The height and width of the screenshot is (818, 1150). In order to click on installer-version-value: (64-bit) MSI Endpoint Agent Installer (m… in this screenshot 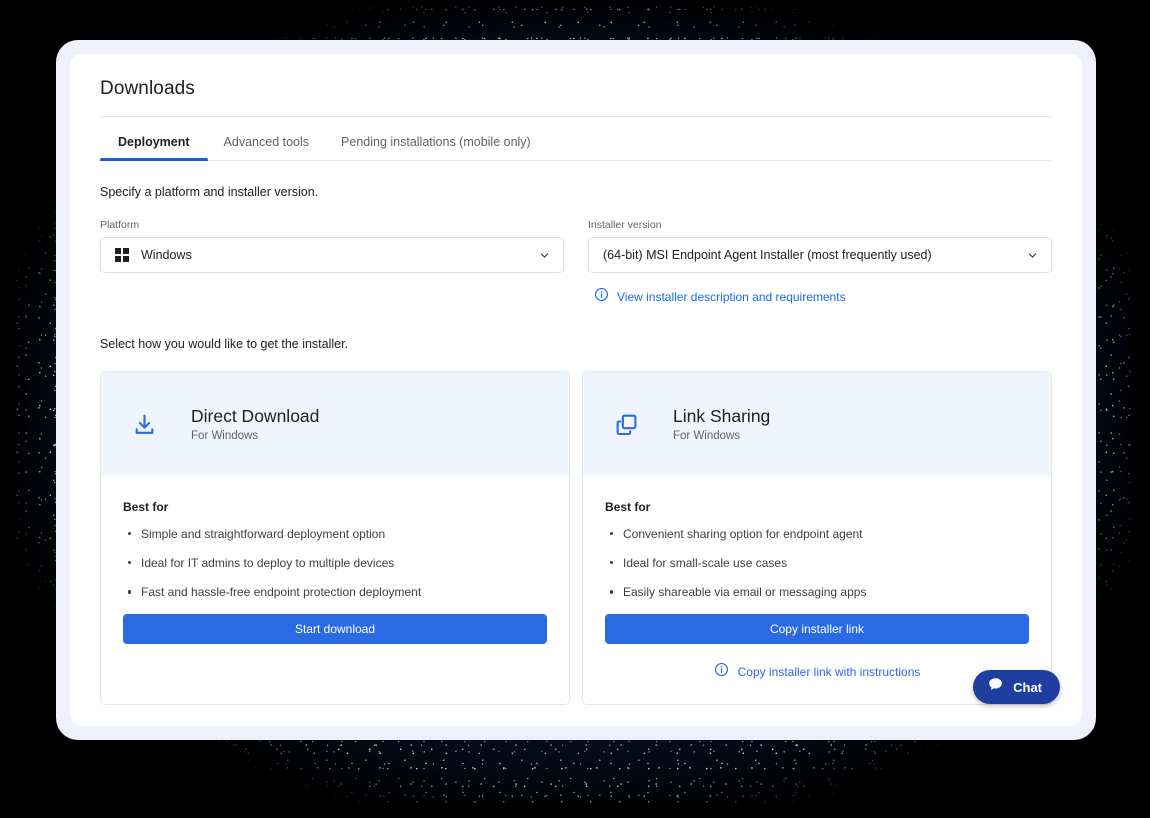, I will do `click(767, 255)`.